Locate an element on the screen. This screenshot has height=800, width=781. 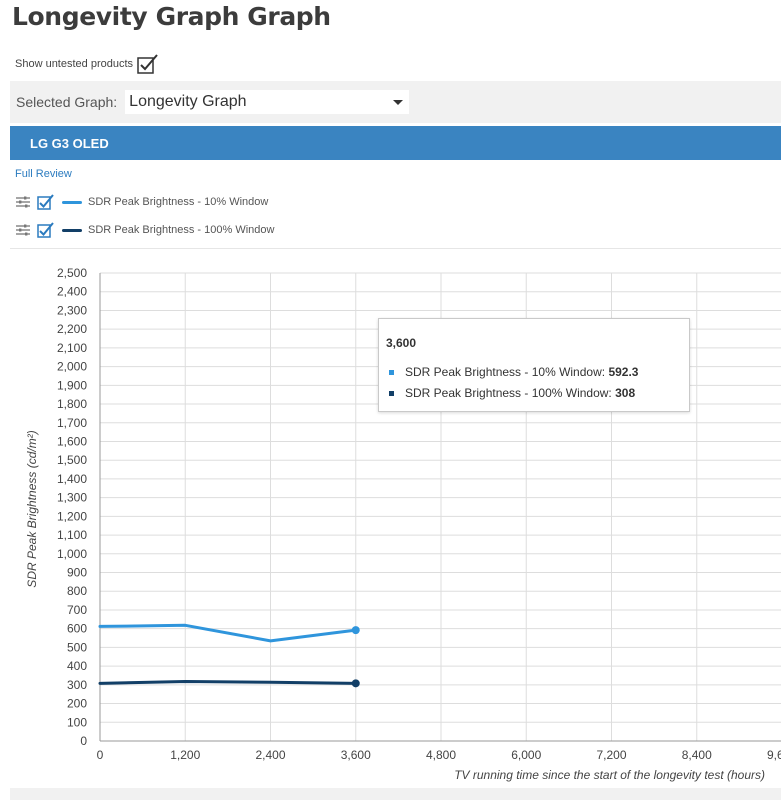
y-tick-label: 200 is located at coordinates (77, 704).